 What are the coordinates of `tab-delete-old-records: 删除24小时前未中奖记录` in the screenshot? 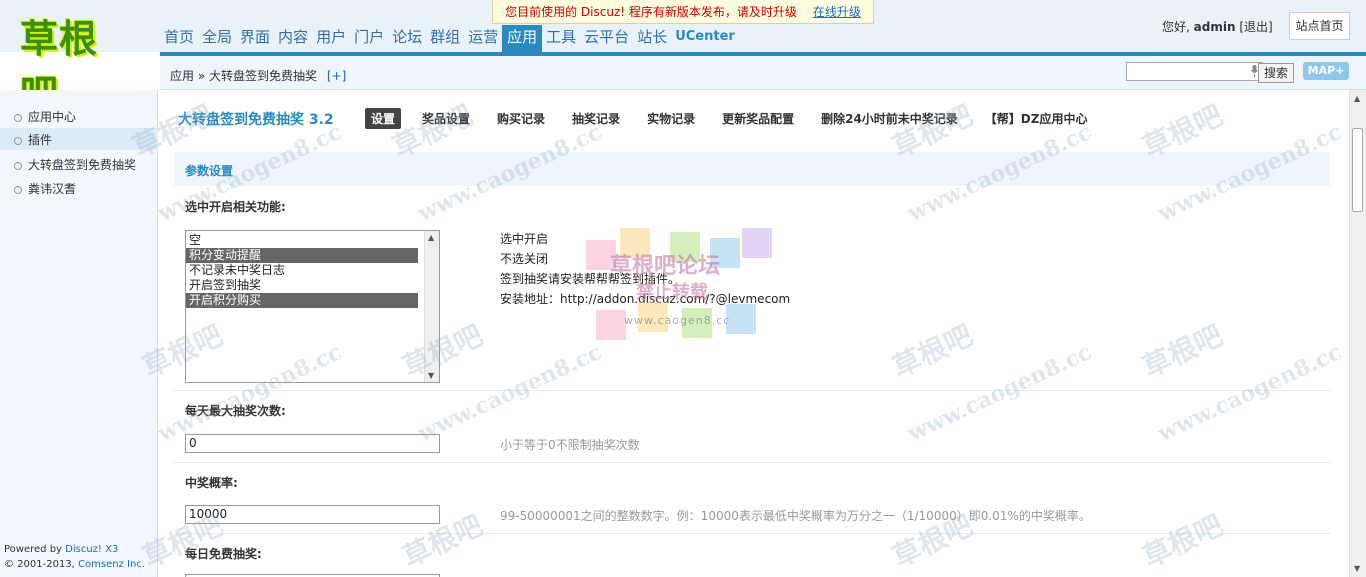 It's located at (889, 118).